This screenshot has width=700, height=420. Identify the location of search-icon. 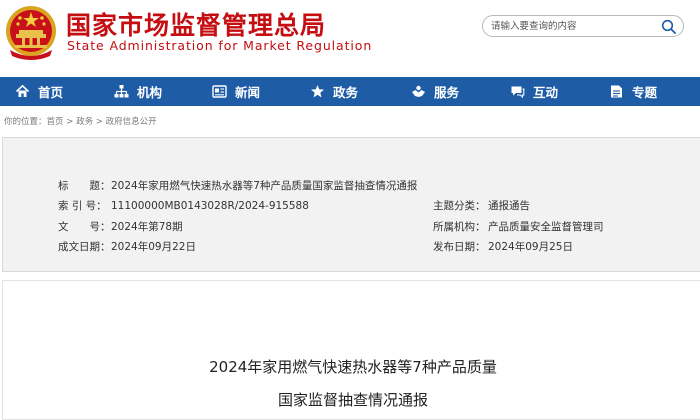
(669, 26).